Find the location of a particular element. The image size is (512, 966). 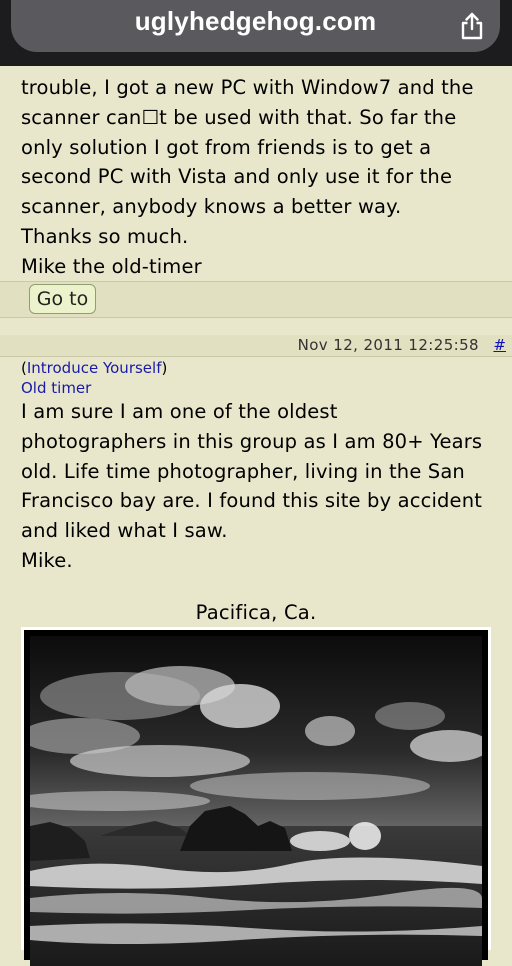

text-line: I am sure I am one of the oldest is located at coordinates (179, 411).